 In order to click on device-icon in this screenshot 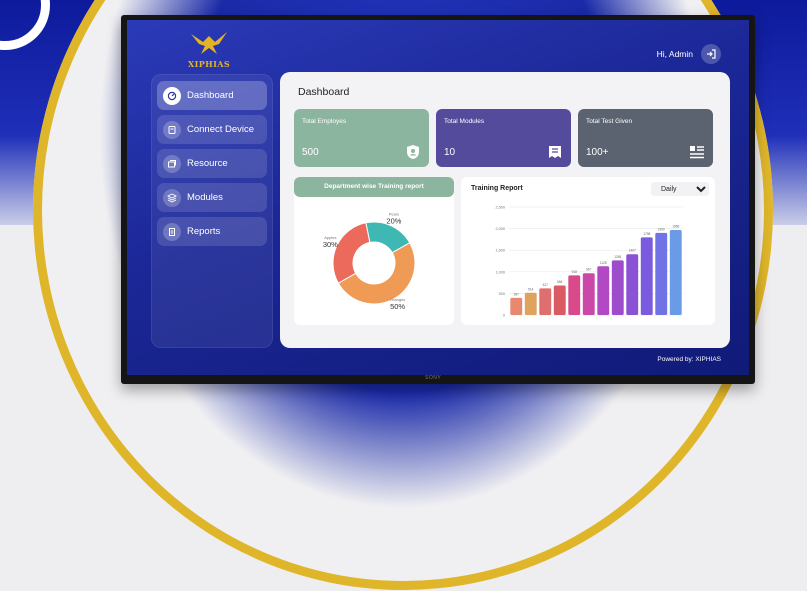, I will do `click(172, 129)`.